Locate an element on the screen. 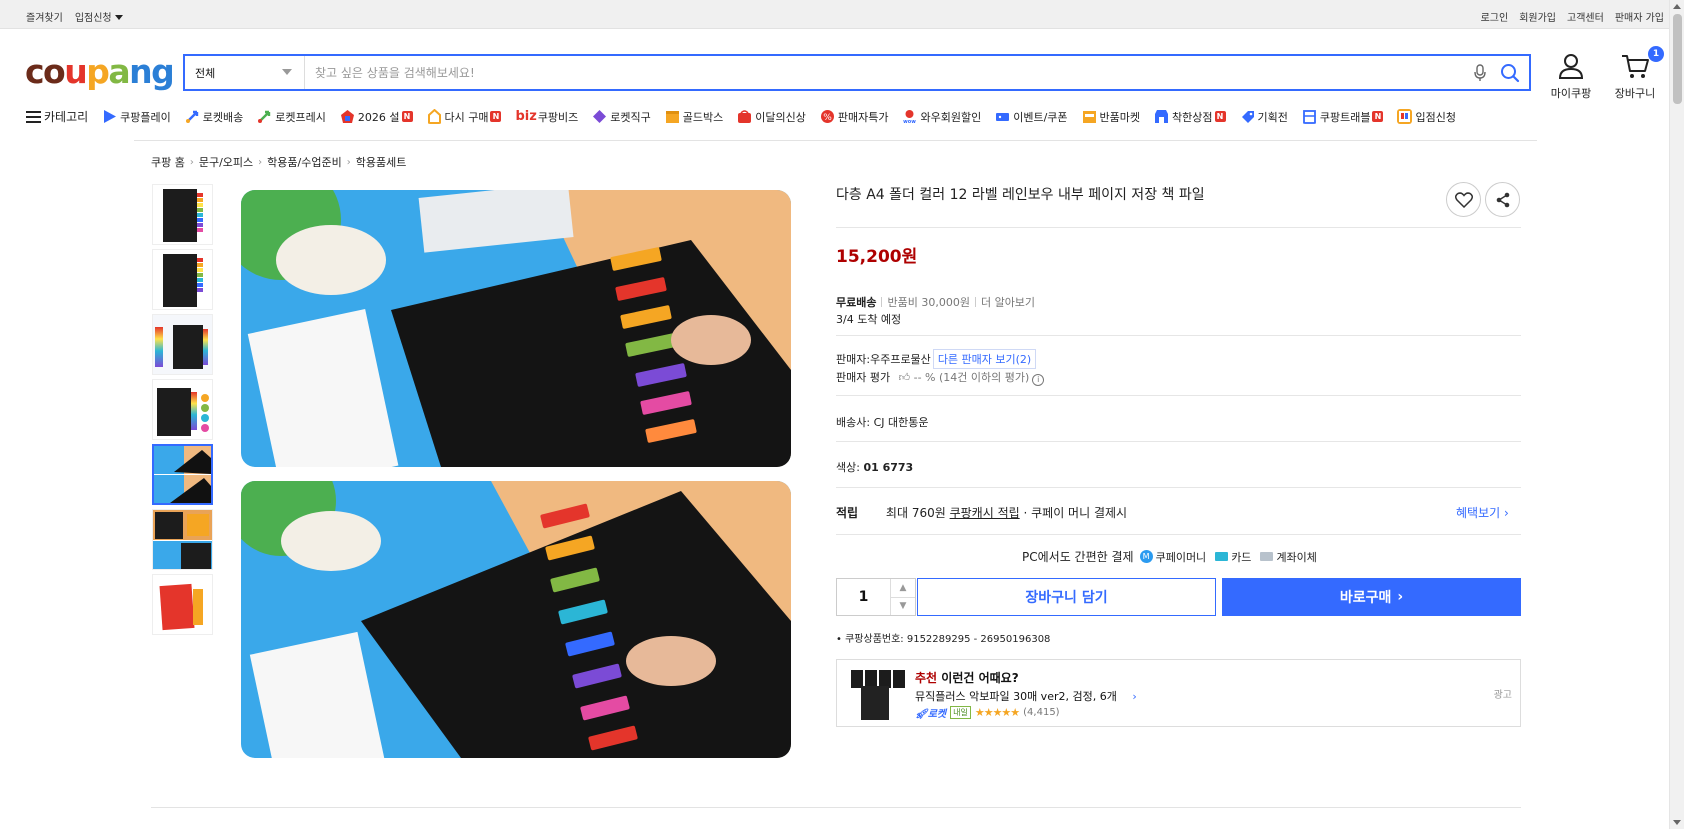  breadcrumb-item: 학용품세트 is located at coordinates (381, 162).